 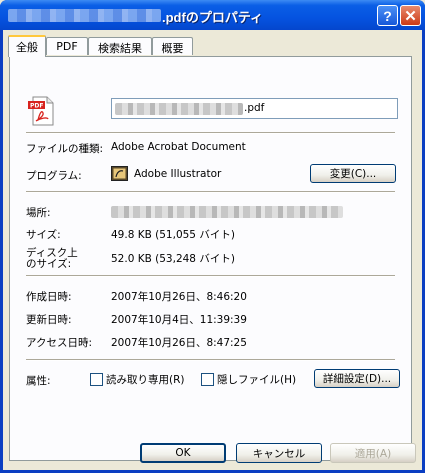 I want to click on size-label: サイズ:, so click(x=43, y=235).